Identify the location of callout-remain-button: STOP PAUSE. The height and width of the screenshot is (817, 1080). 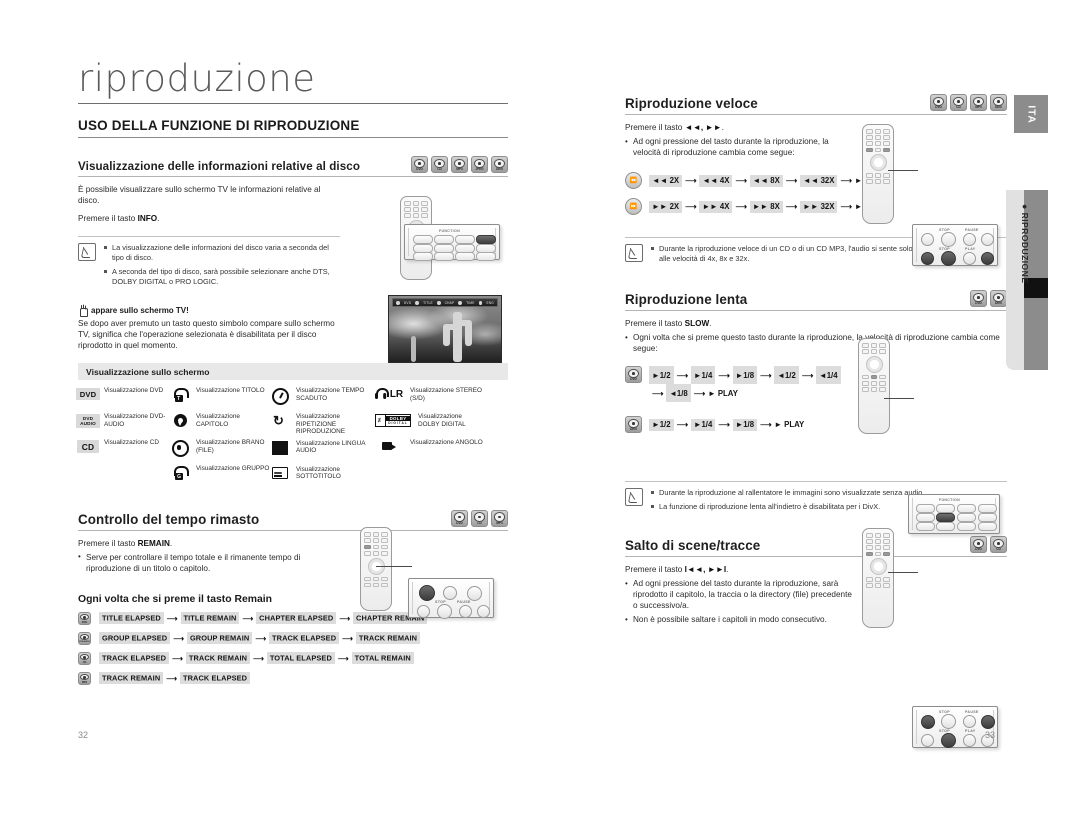
(451, 598).